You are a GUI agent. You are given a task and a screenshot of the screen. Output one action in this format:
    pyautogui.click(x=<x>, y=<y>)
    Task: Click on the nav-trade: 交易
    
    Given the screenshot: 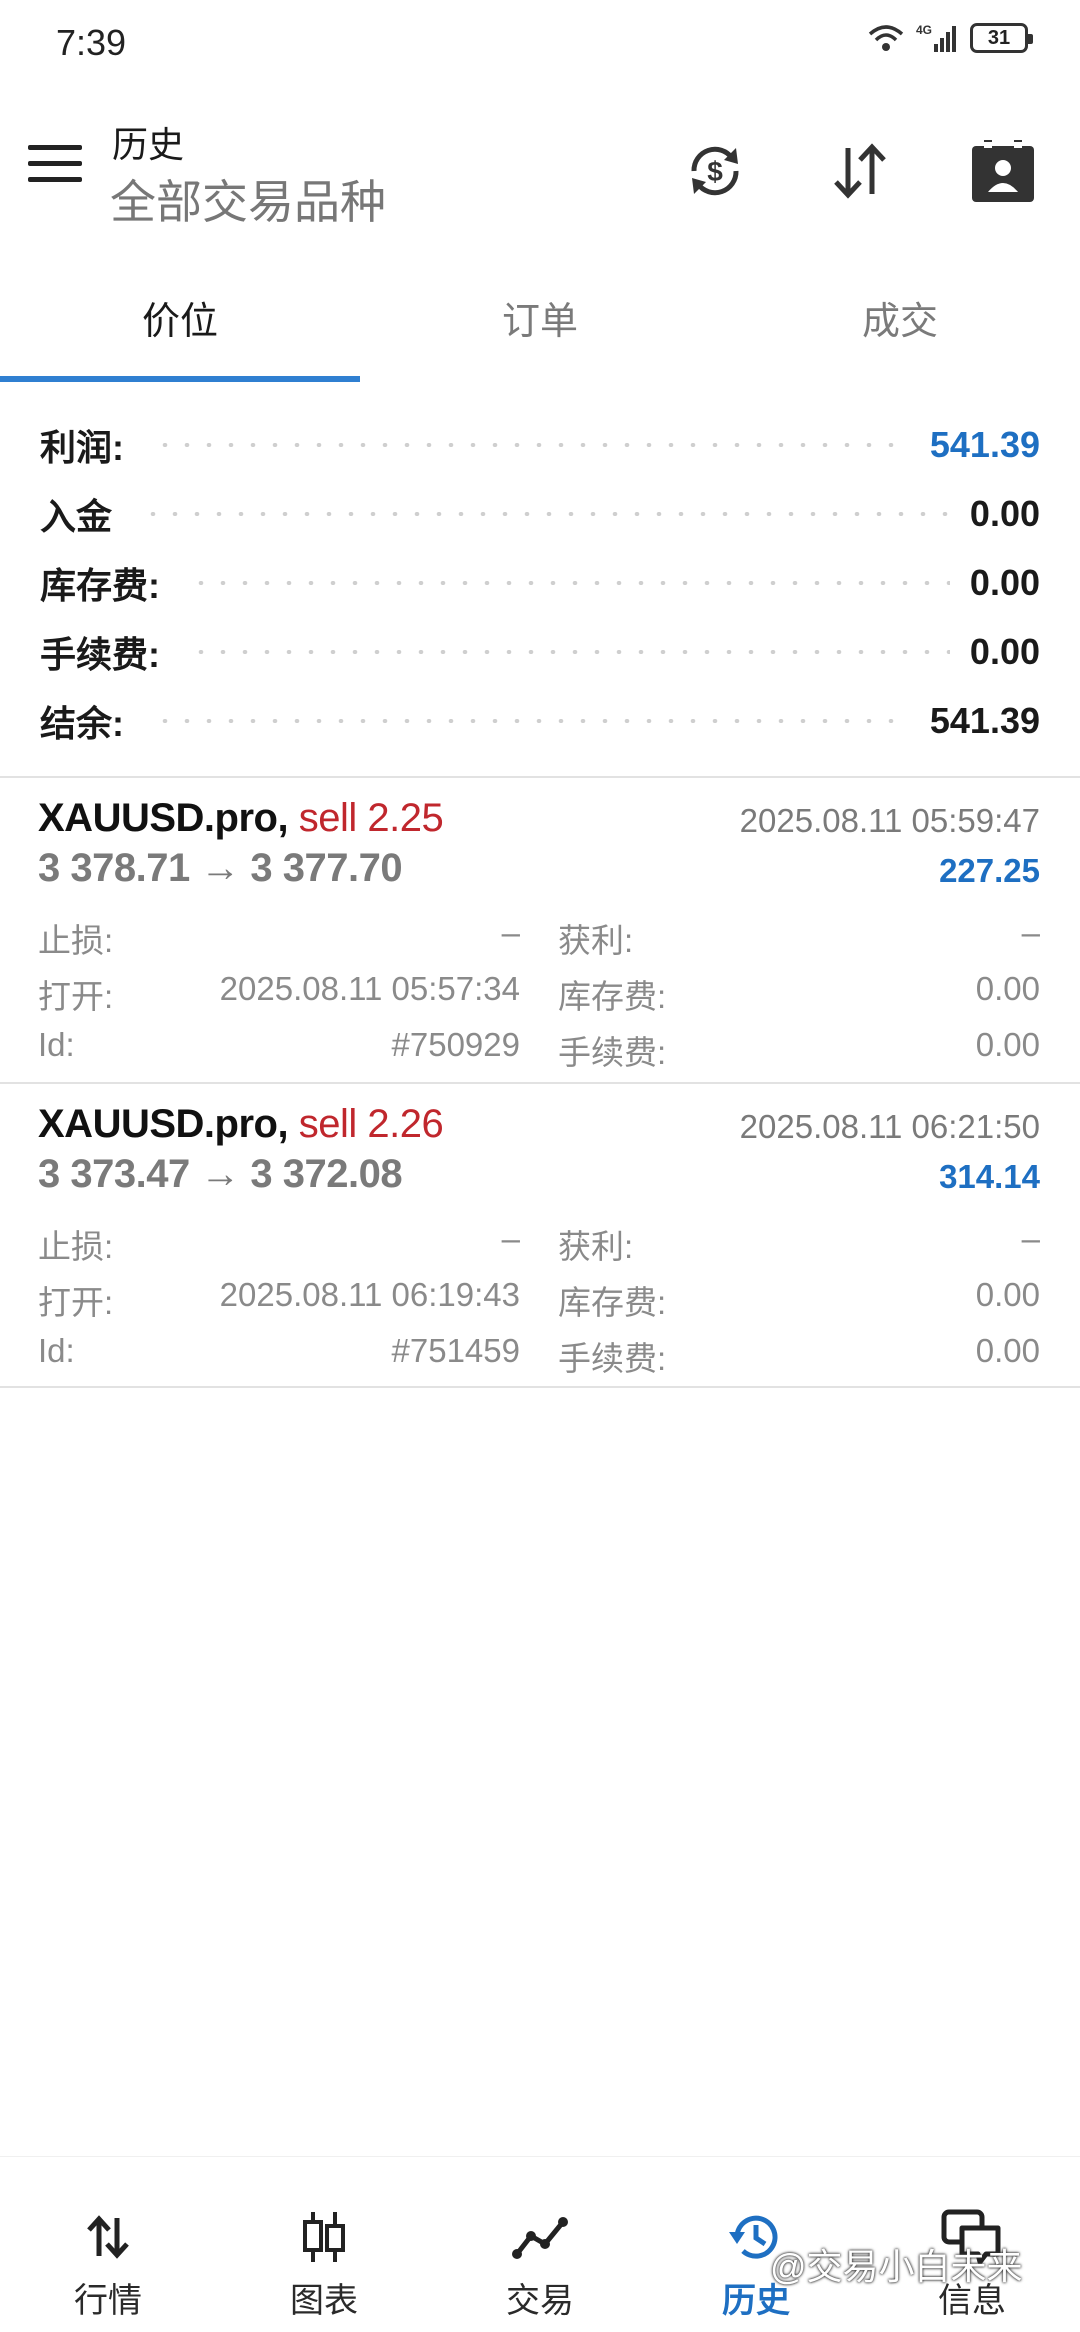 What is the action you would take?
    pyautogui.click(x=540, y=2244)
    